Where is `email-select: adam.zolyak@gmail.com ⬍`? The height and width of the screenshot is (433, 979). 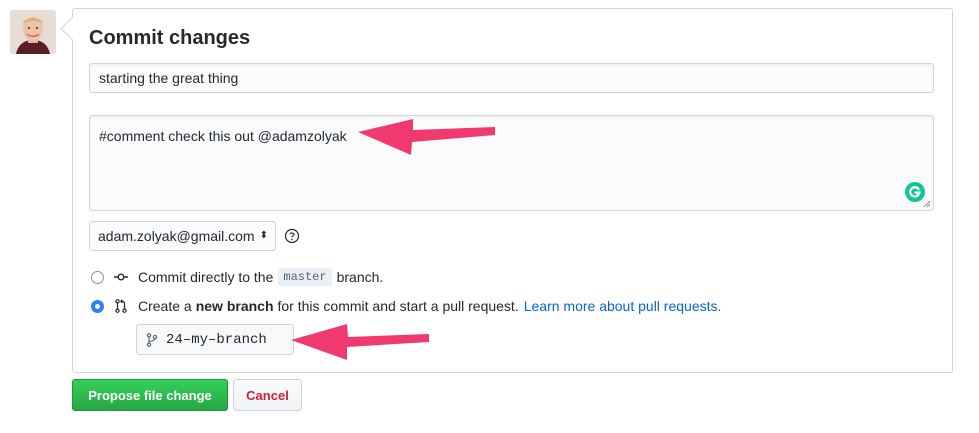 email-select: adam.zolyak@gmail.com ⬍ is located at coordinates (182, 236).